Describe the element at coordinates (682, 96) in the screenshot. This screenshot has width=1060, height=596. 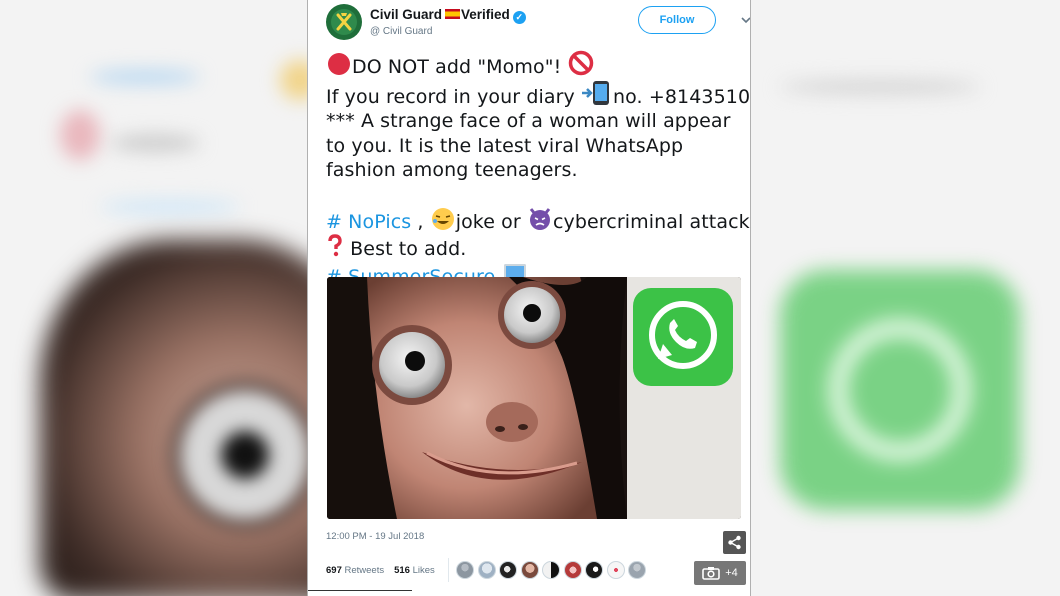
I see `tweet-text-line2b: no. +8143510` at that location.